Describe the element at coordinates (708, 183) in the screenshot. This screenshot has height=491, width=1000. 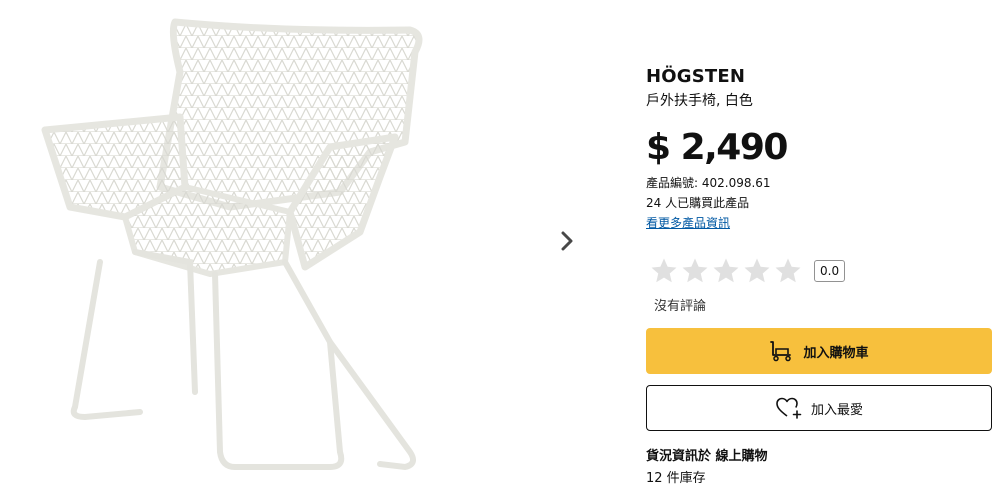
I see `article-number: 產品編號: 402.098.61` at that location.